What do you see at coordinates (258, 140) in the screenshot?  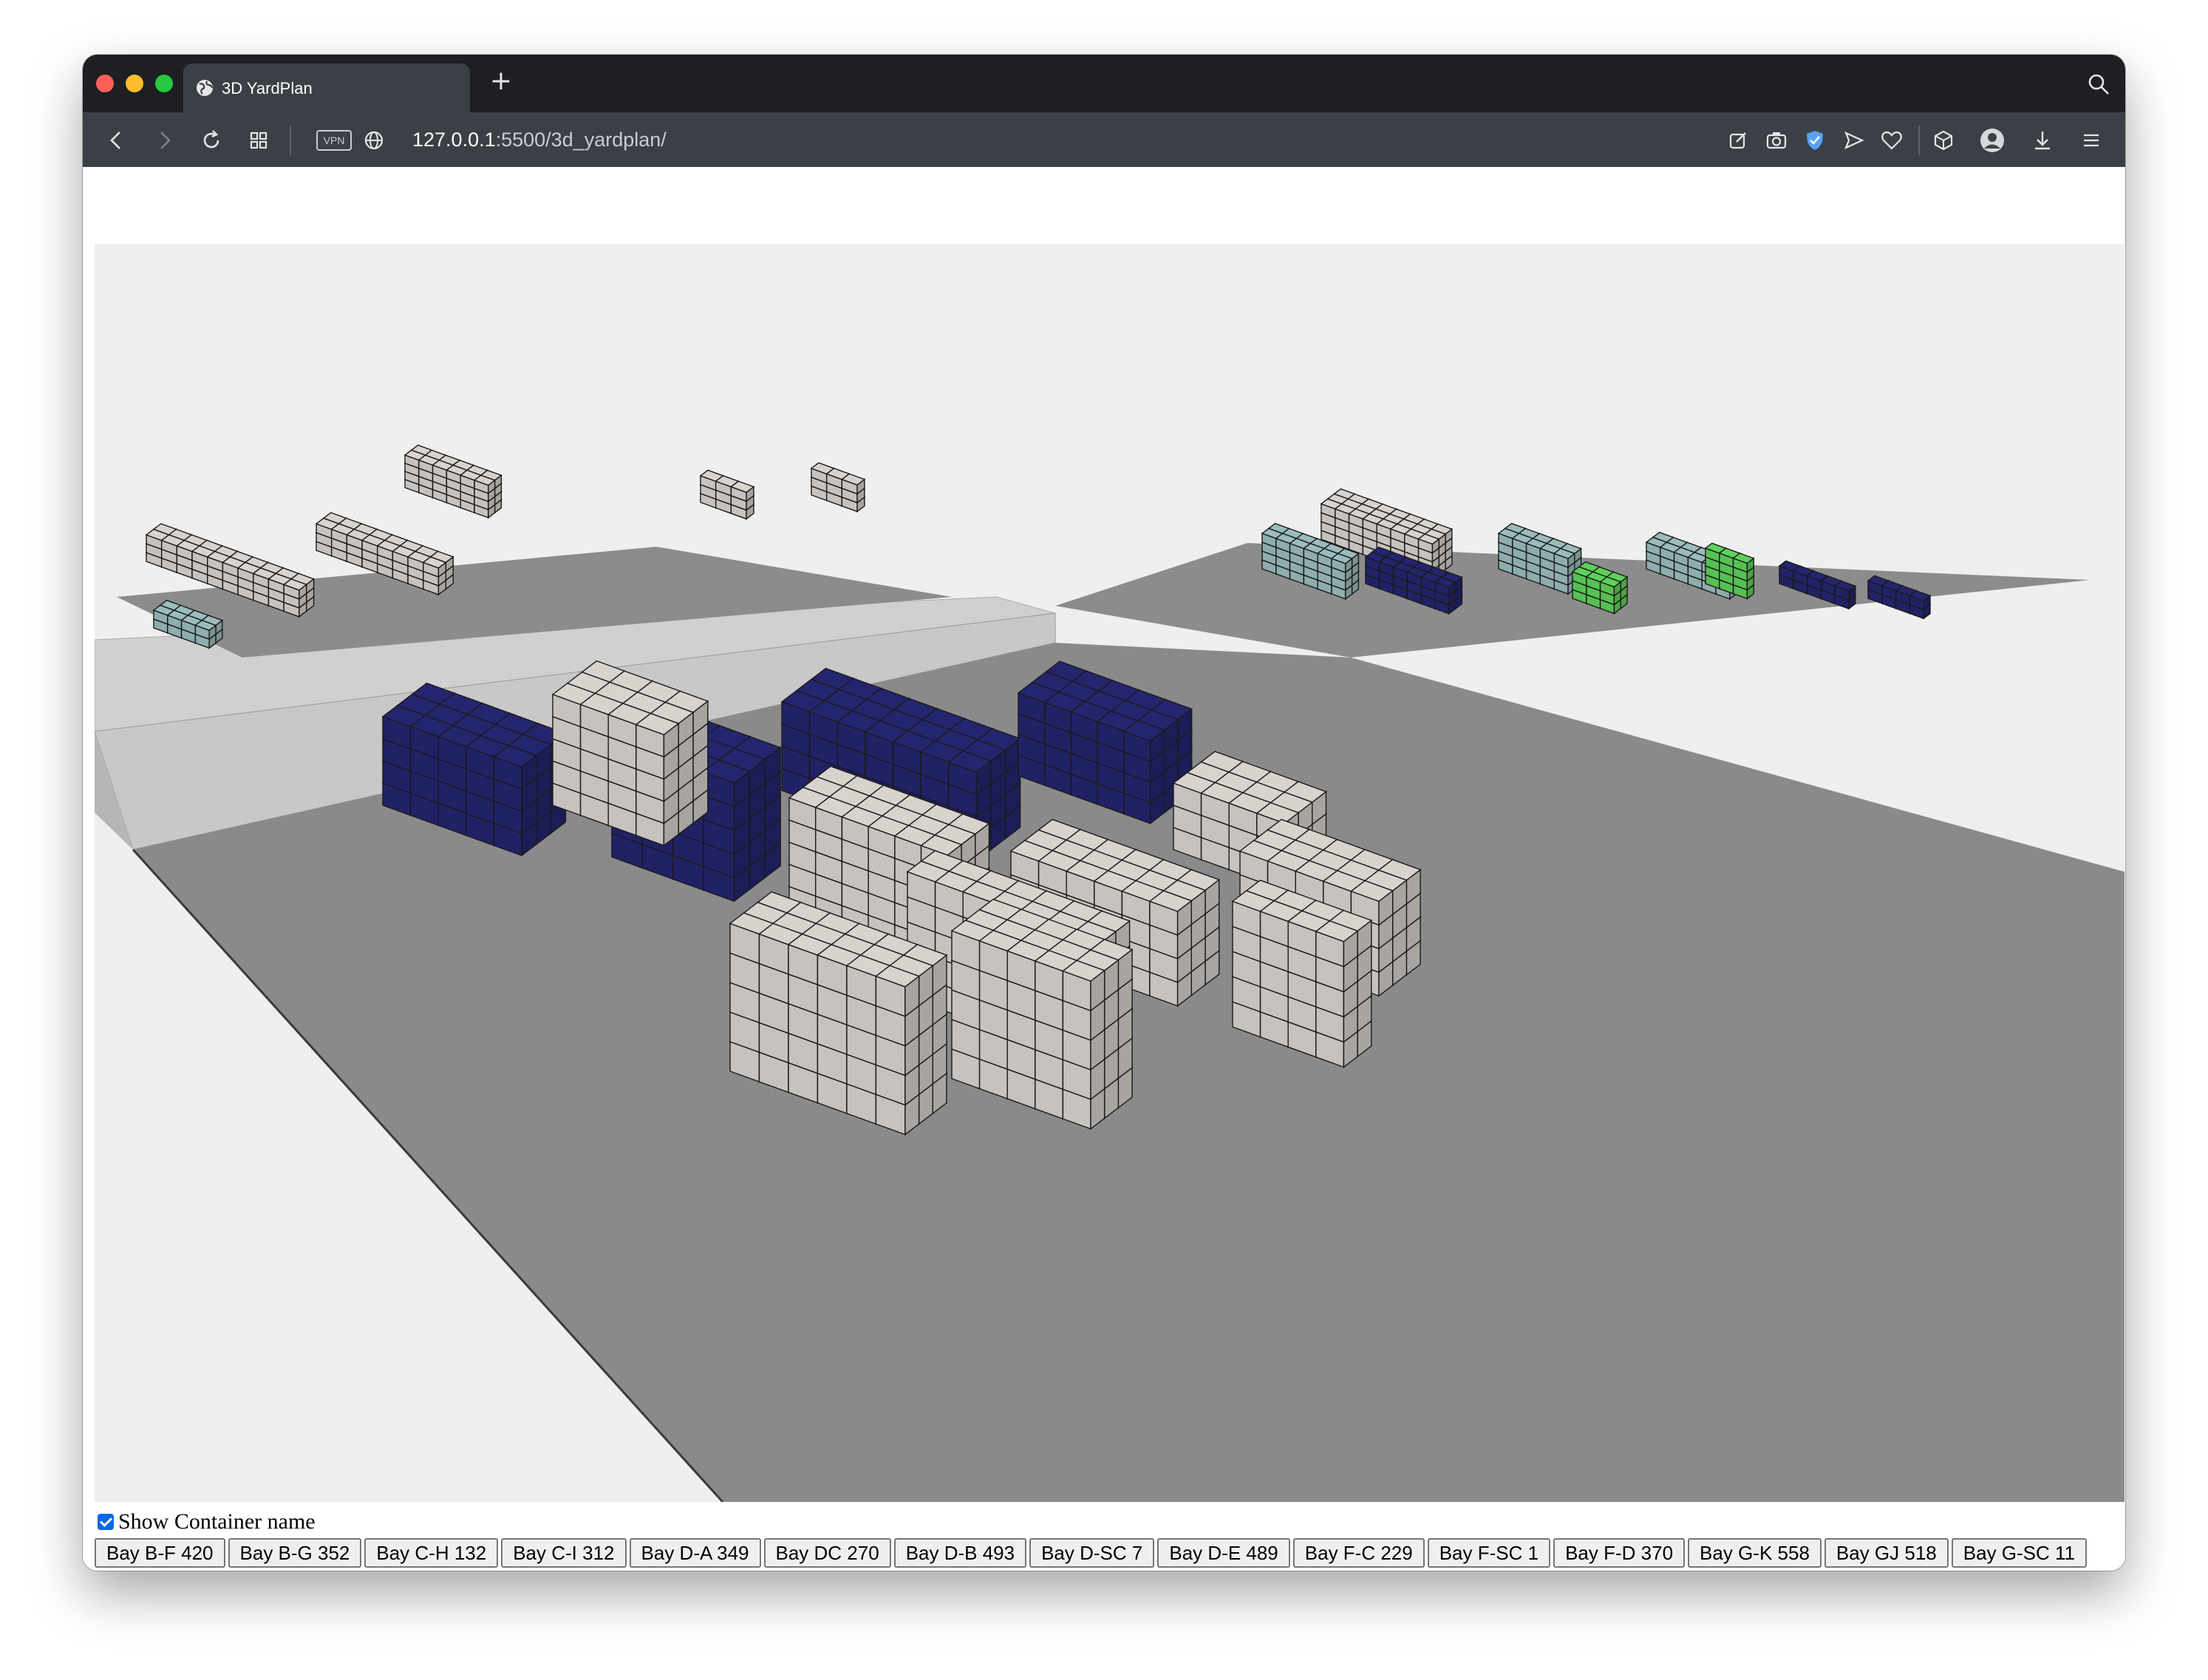 I see `grid-icon` at bounding box center [258, 140].